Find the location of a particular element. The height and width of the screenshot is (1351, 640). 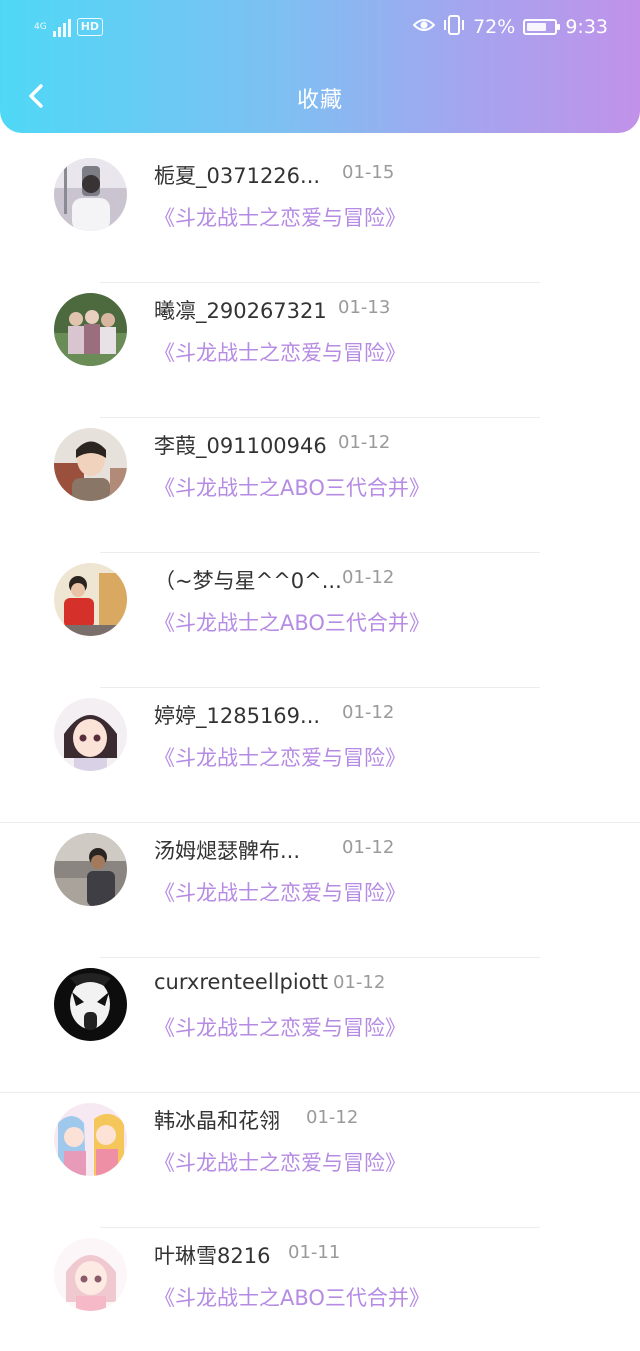

battery-percent: 72% is located at coordinates (494, 27).